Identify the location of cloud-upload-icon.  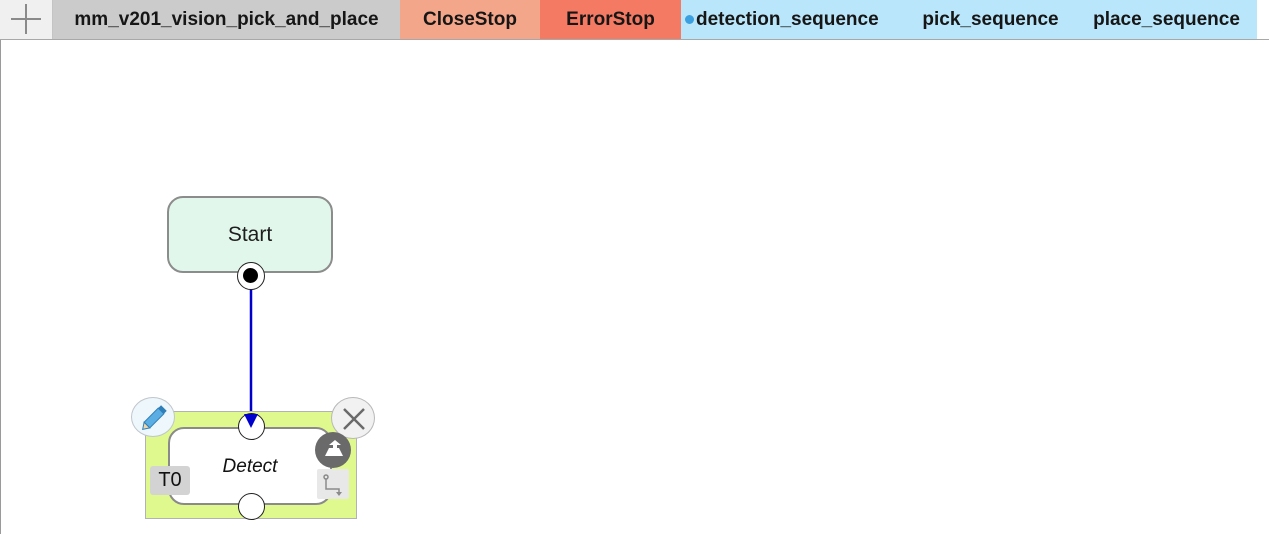
(334, 448).